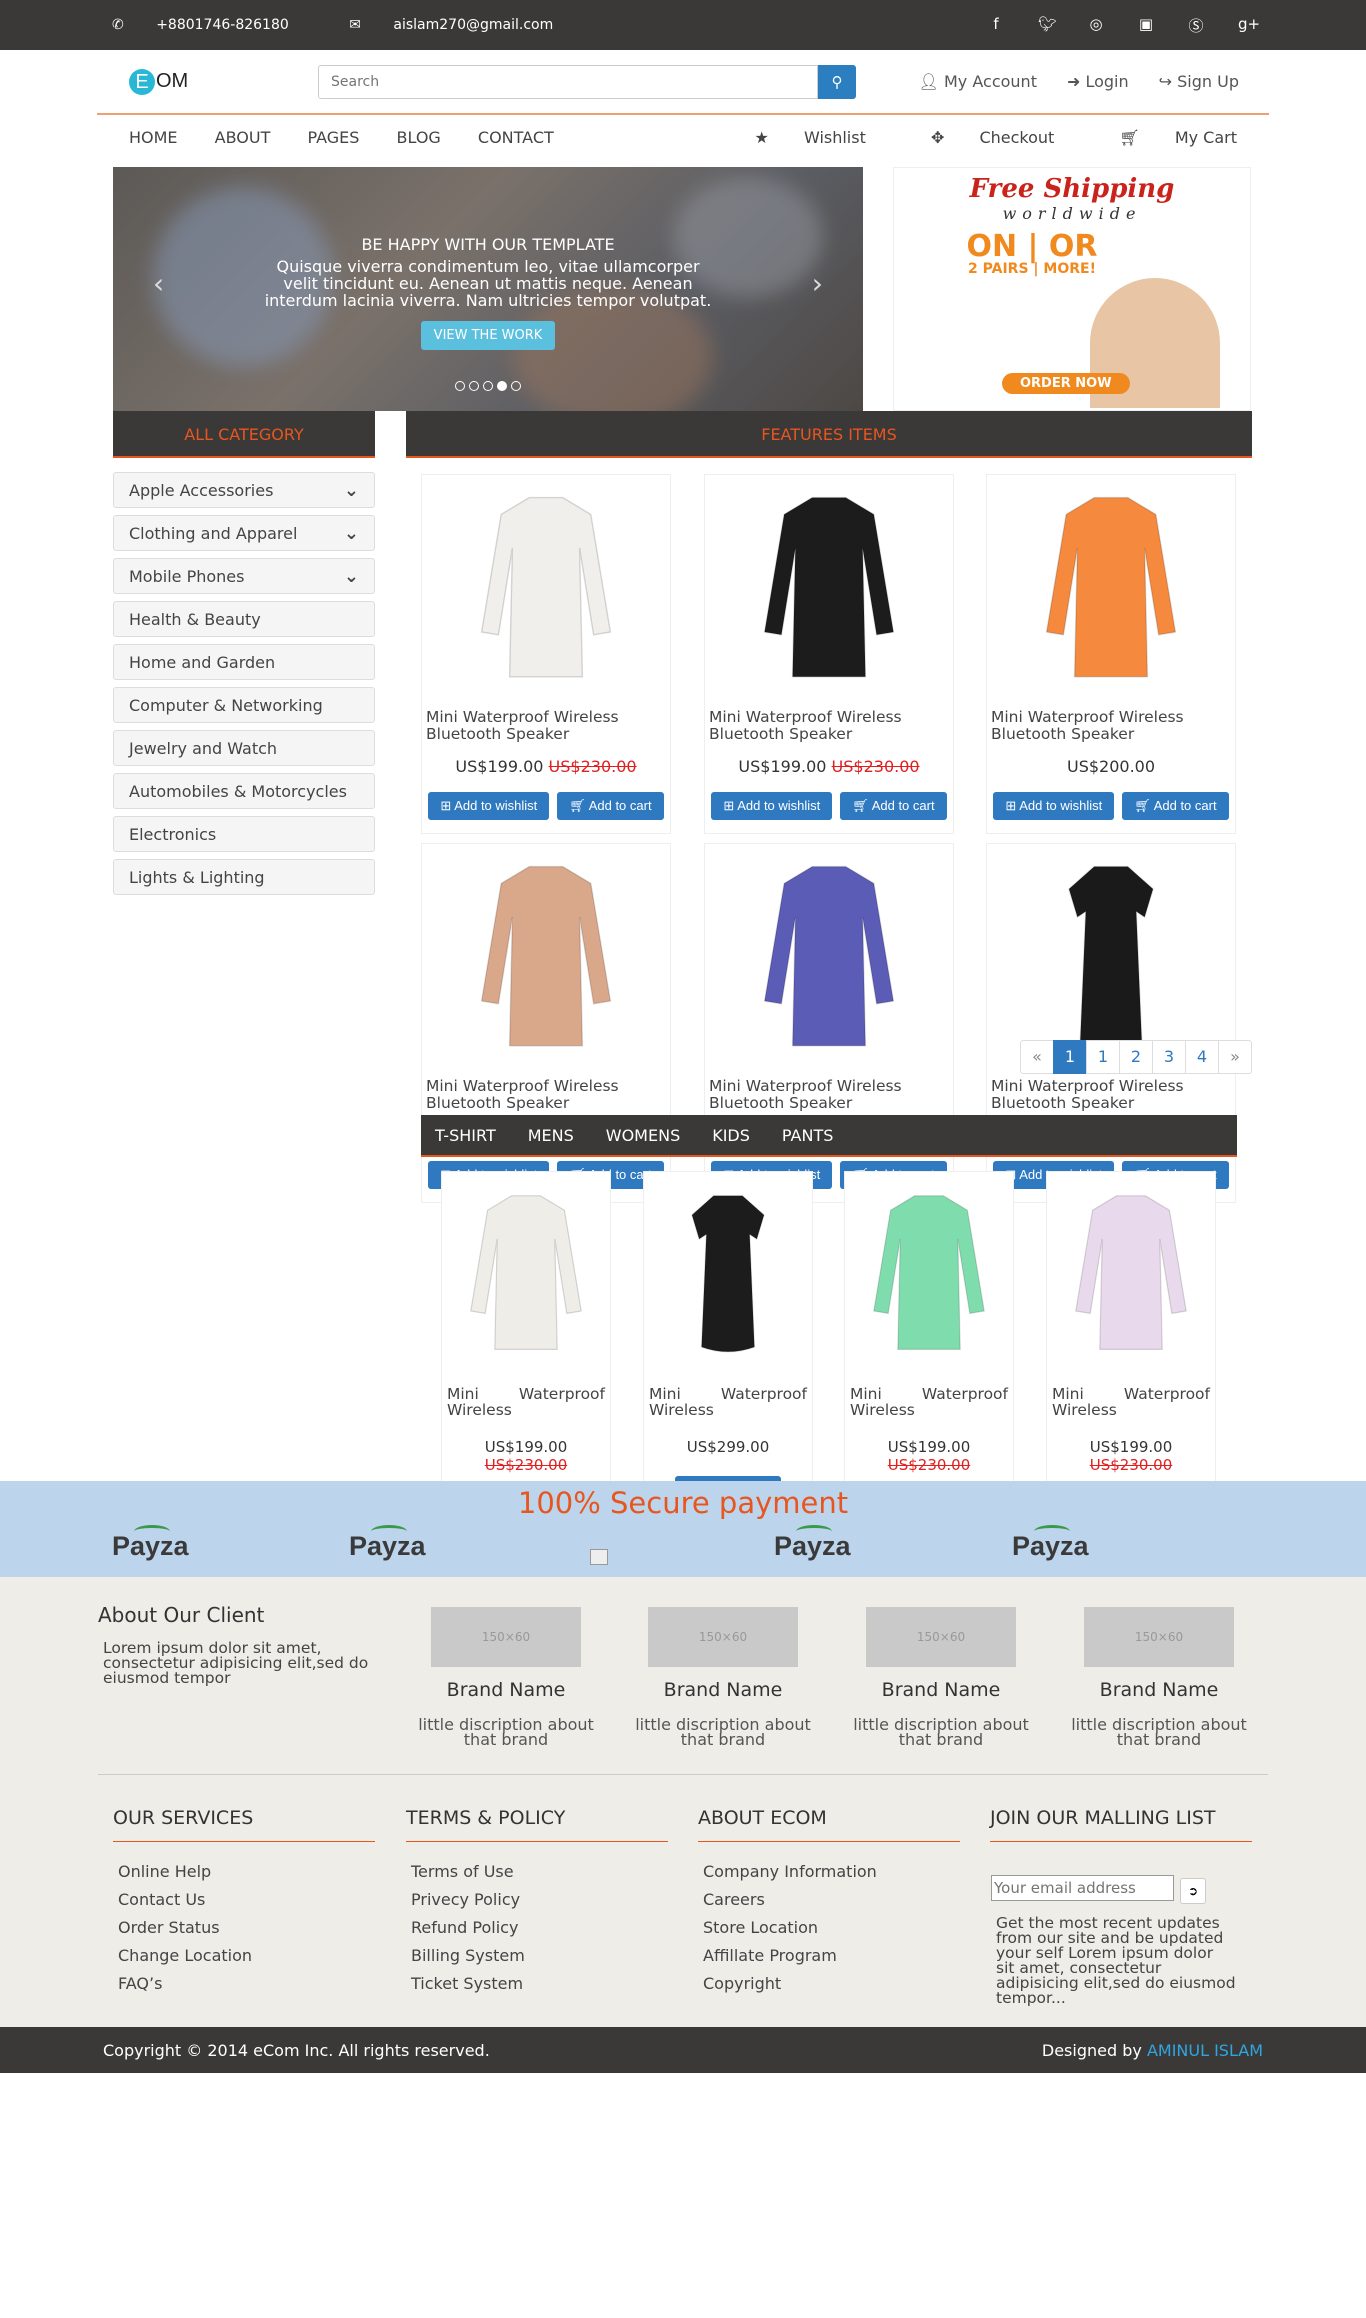 The height and width of the screenshot is (2318, 1366). I want to click on wishlist-link: ★ Wishlist, so click(795, 137).